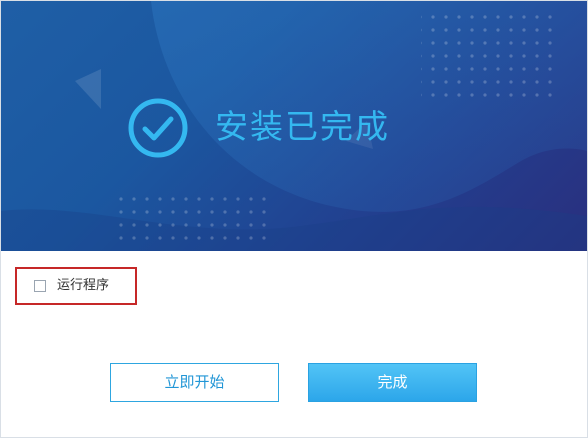 The image size is (588, 438). Describe the element at coordinates (194, 382) in the screenshot. I see `start-now-button: 立即开始` at that location.